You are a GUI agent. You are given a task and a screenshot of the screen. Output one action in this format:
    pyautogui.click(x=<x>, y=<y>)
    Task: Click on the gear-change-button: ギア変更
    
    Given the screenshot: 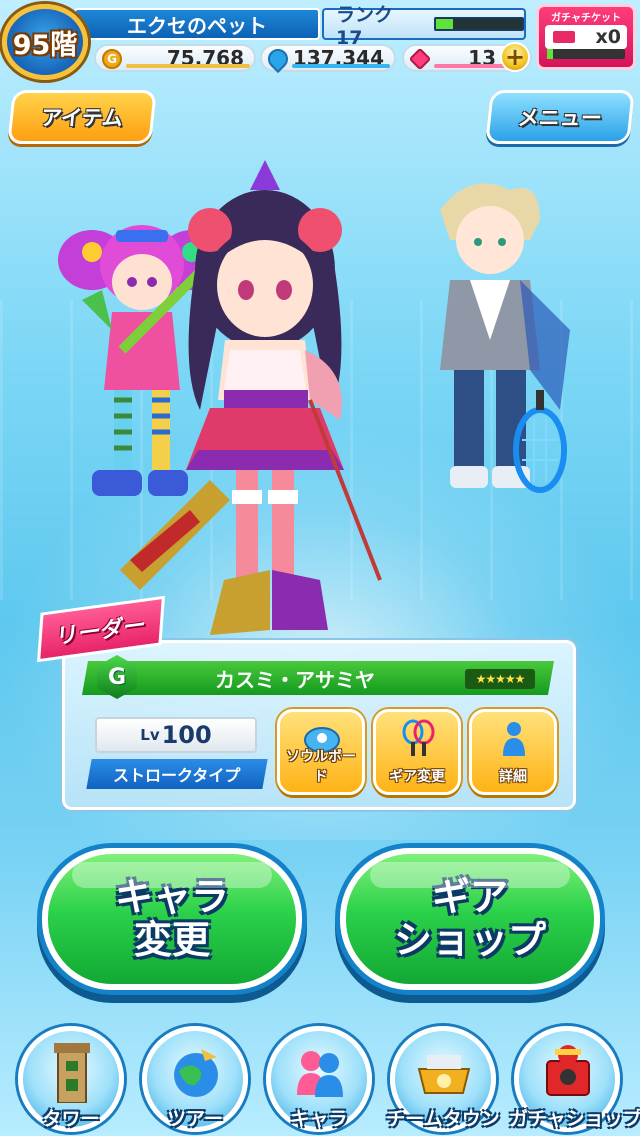 What is the action you would take?
    pyautogui.click(x=417, y=752)
    